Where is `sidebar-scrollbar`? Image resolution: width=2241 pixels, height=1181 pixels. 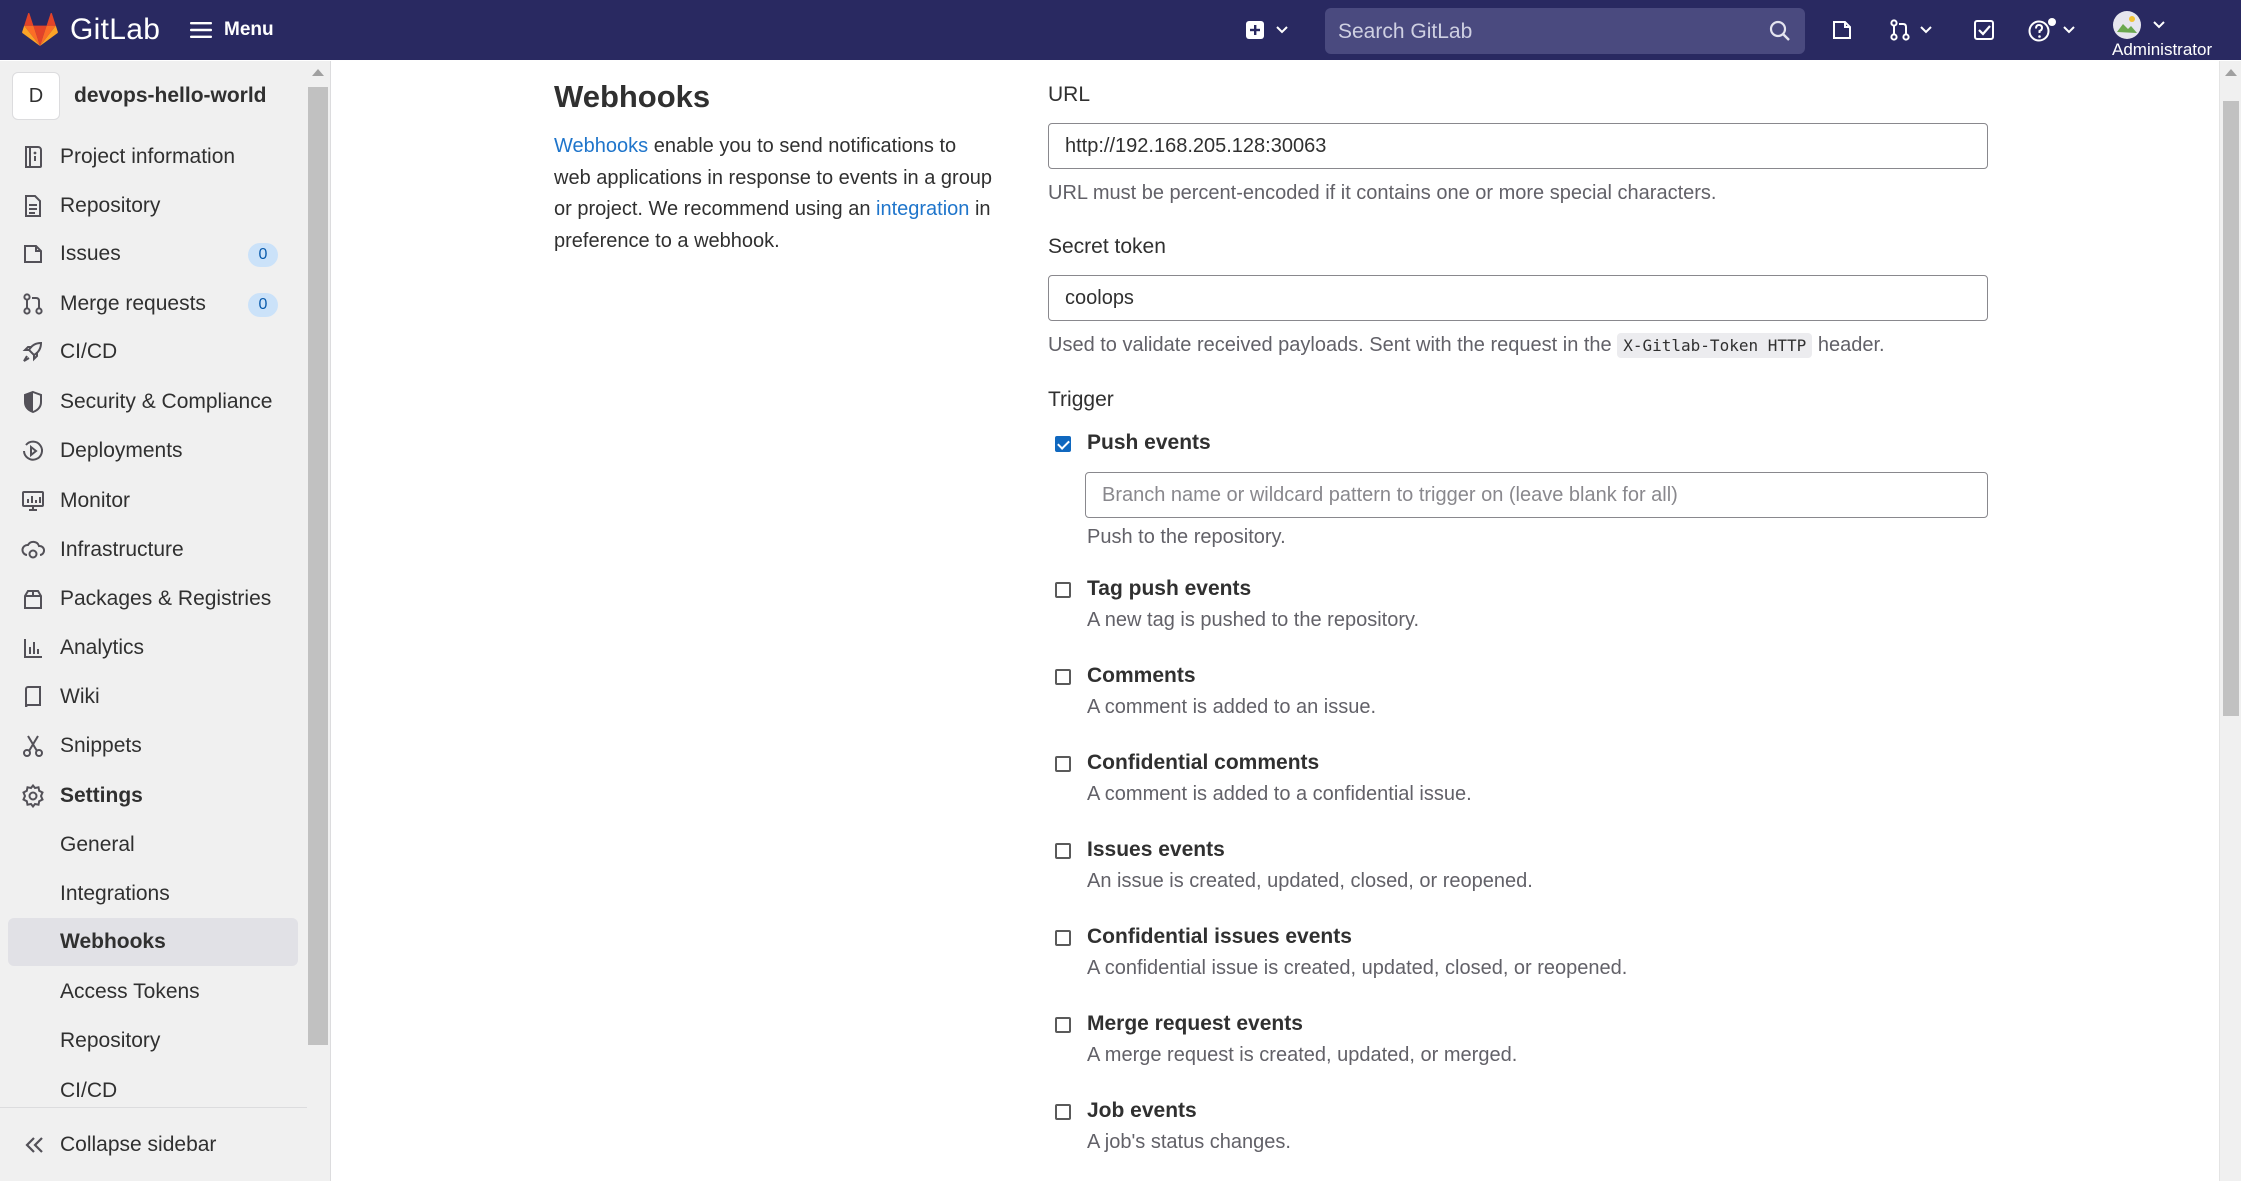
sidebar-scrollbar is located at coordinates (318, 591).